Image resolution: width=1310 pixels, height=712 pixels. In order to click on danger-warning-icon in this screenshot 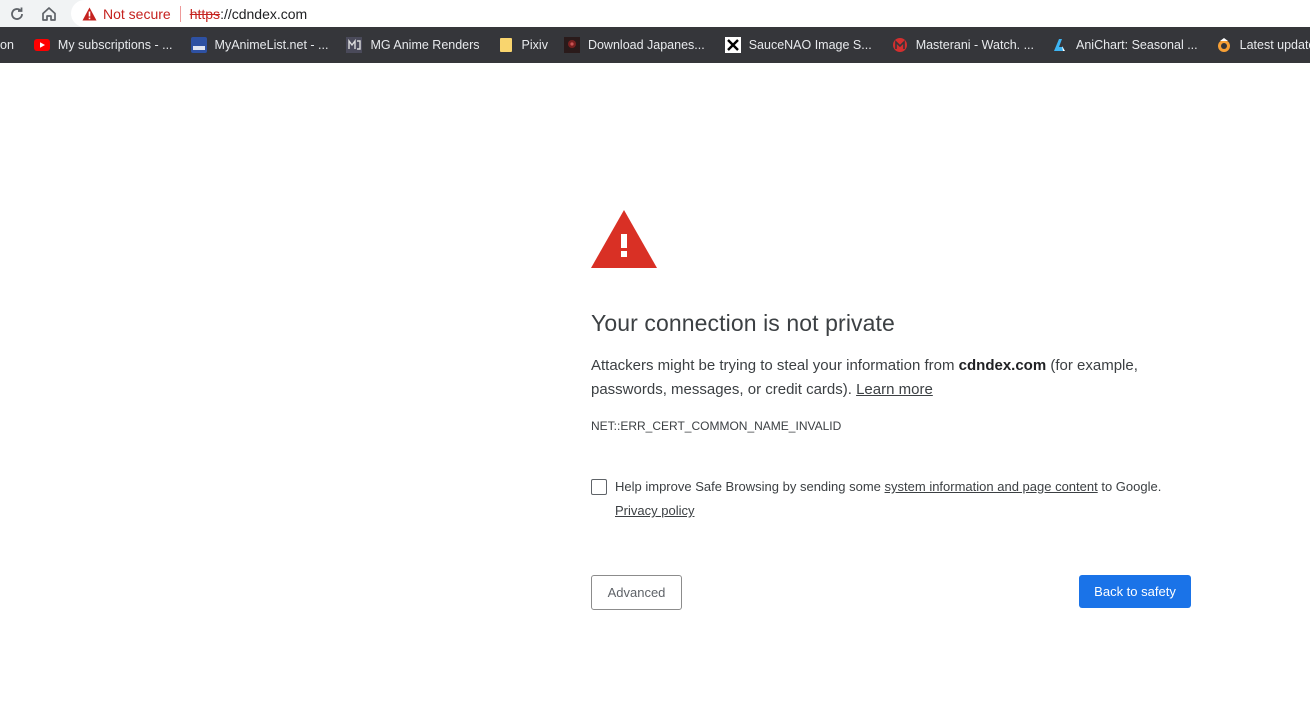, I will do `click(624, 239)`.